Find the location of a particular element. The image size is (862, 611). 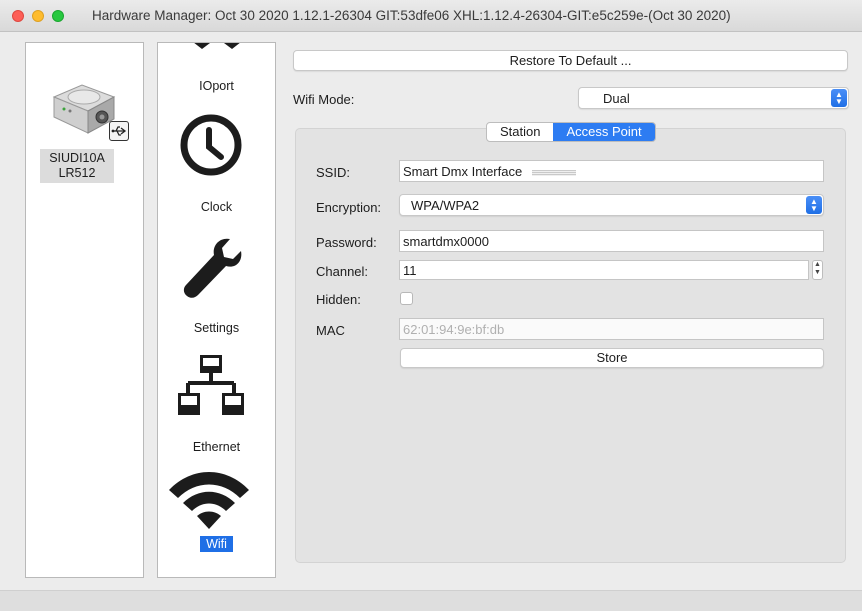

nav-label-wifi: Wifi is located at coordinates (216, 544).